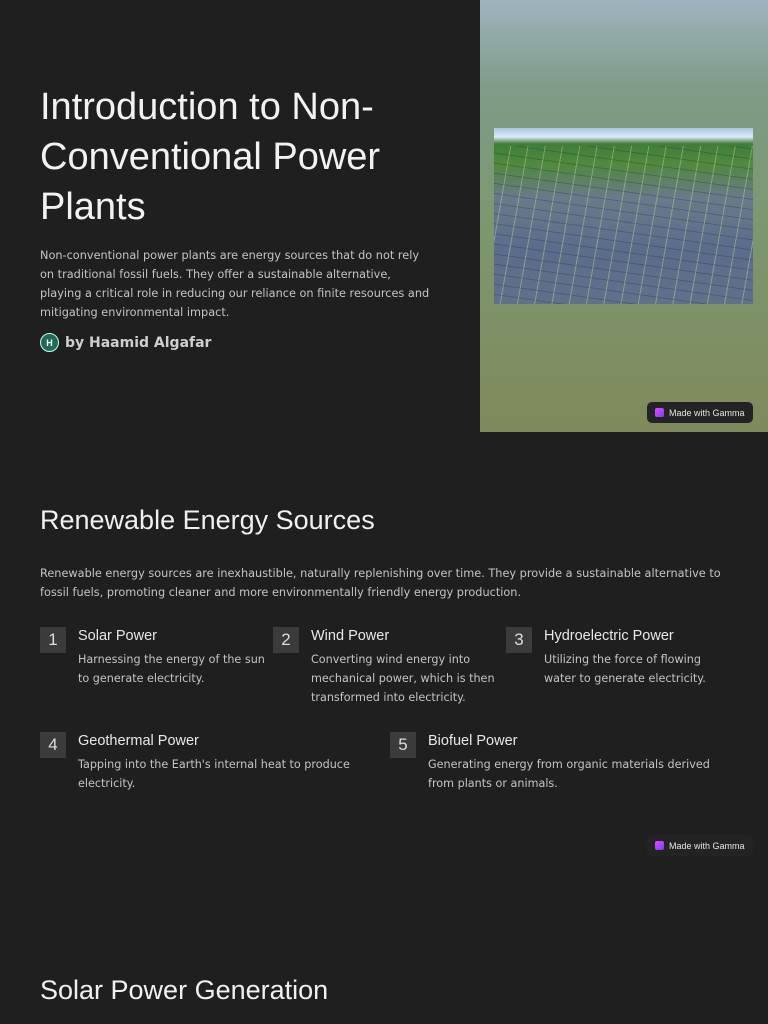 The width and height of the screenshot is (768, 1024). What do you see at coordinates (473, 741) in the screenshot?
I see `item-title: Biofuel Power` at bounding box center [473, 741].